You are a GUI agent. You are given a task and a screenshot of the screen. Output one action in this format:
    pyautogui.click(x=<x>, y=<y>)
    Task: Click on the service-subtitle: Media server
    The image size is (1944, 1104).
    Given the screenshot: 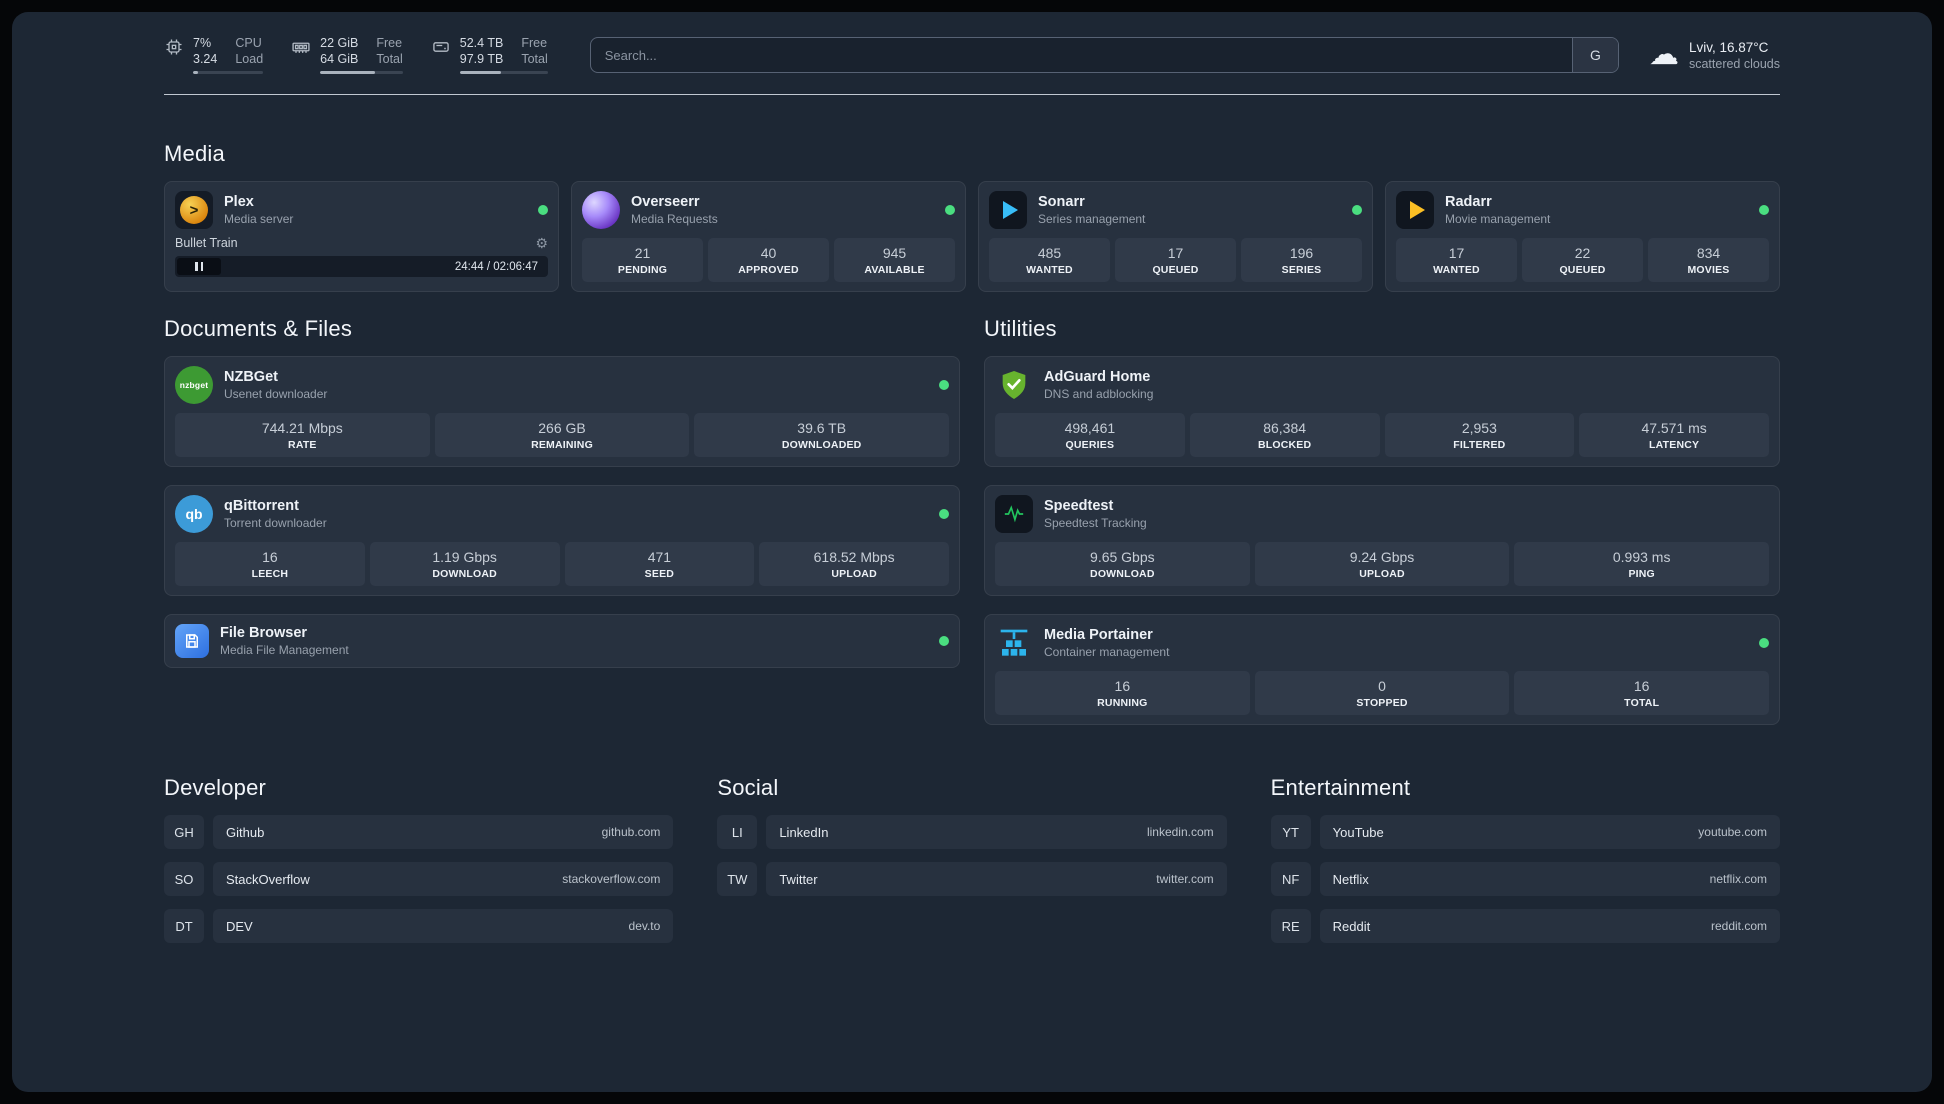 What is the action you would take?
    pyautogui.click(x=259, y=219)
    